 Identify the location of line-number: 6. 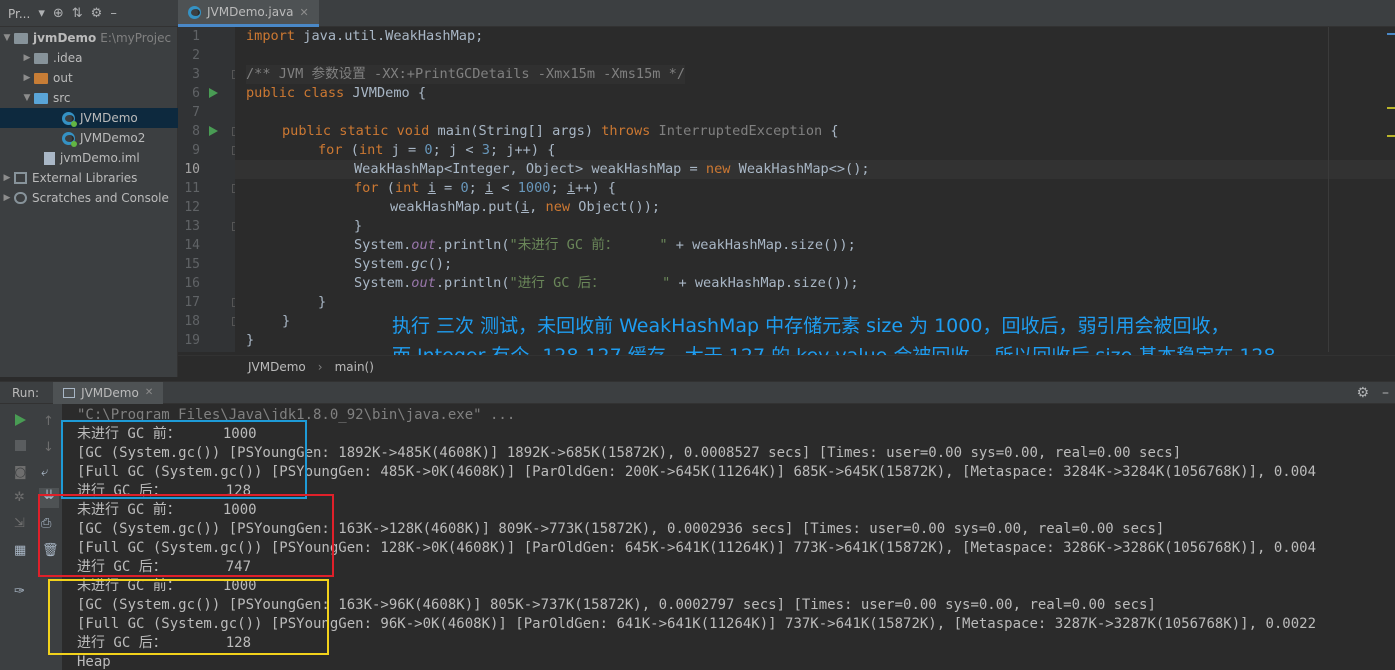
(196, 93).